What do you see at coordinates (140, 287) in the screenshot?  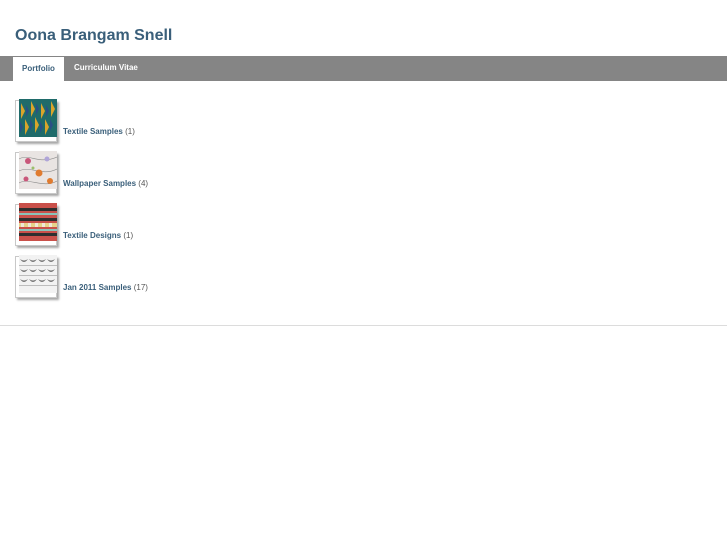 I see `gallery-count: (17)` at bounding box center [140, 287].